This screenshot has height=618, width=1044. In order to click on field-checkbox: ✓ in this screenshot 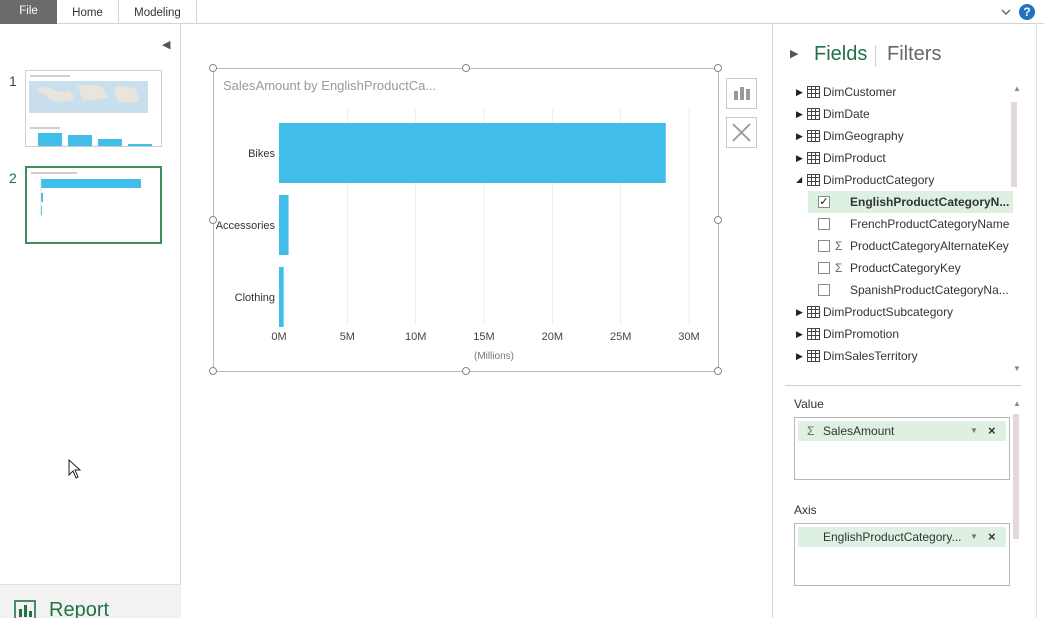, I will do `click(824, 202)`.